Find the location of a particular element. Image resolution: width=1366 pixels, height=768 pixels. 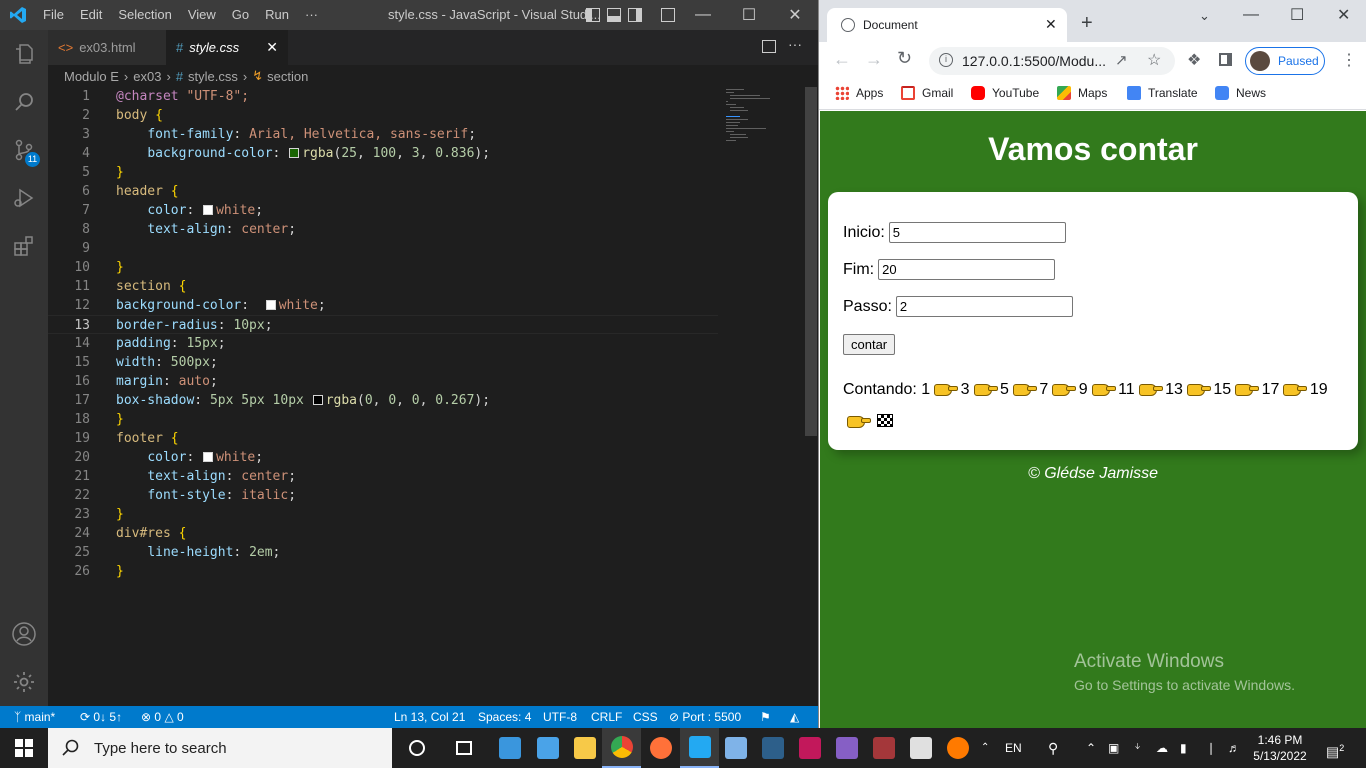

taskbar-search-box: Type here to search is located at coordinates (220, 748).